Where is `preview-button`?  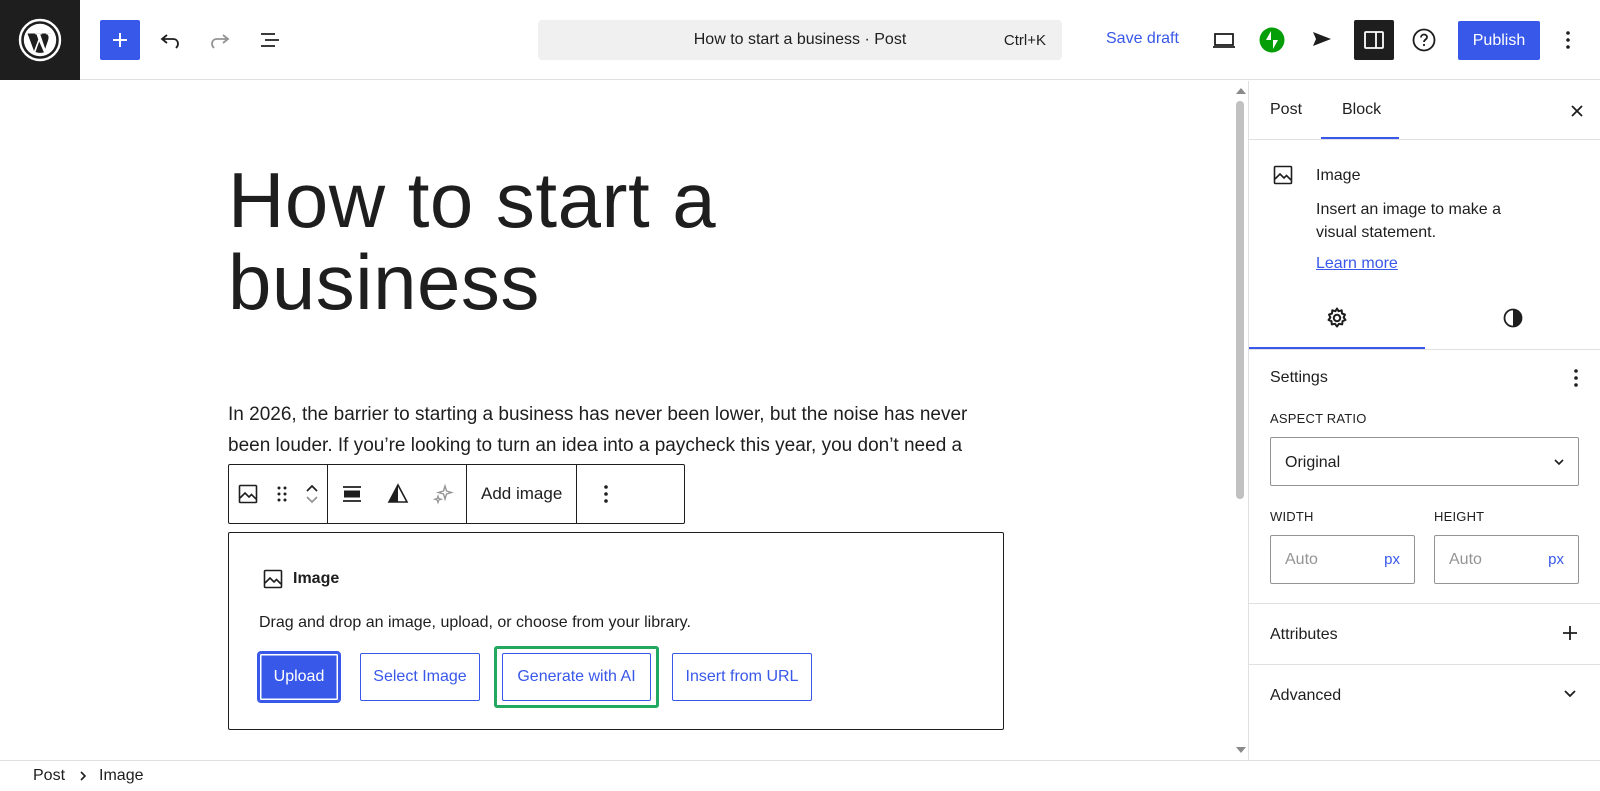 preview-button is located at coordinates (1224, 40).